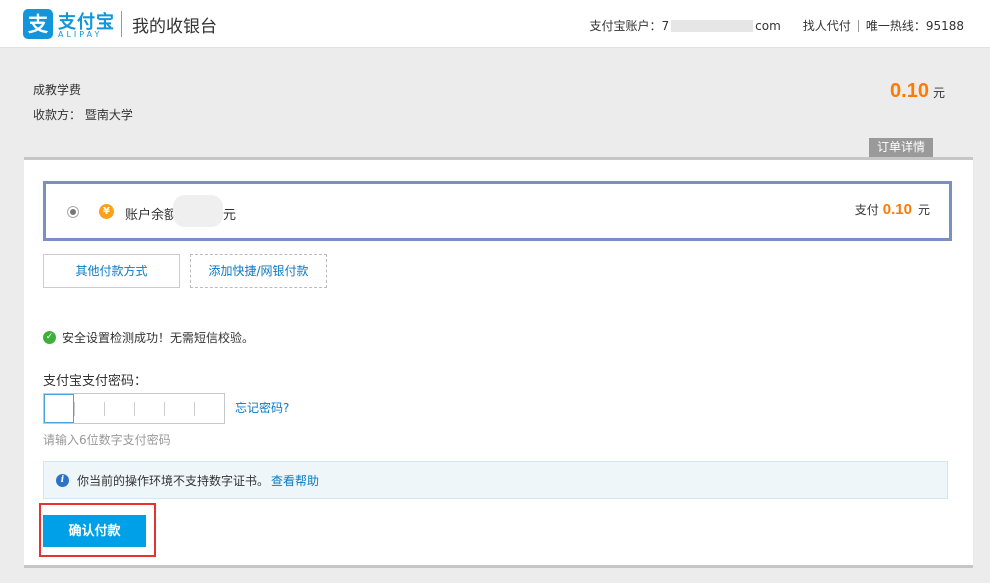 Image resolution: width=990 pixels, height=583 pixels. Describe the element at coordinates (897, 209) in the screenshot. I see `pay-amount-value: 0.10` at that location.